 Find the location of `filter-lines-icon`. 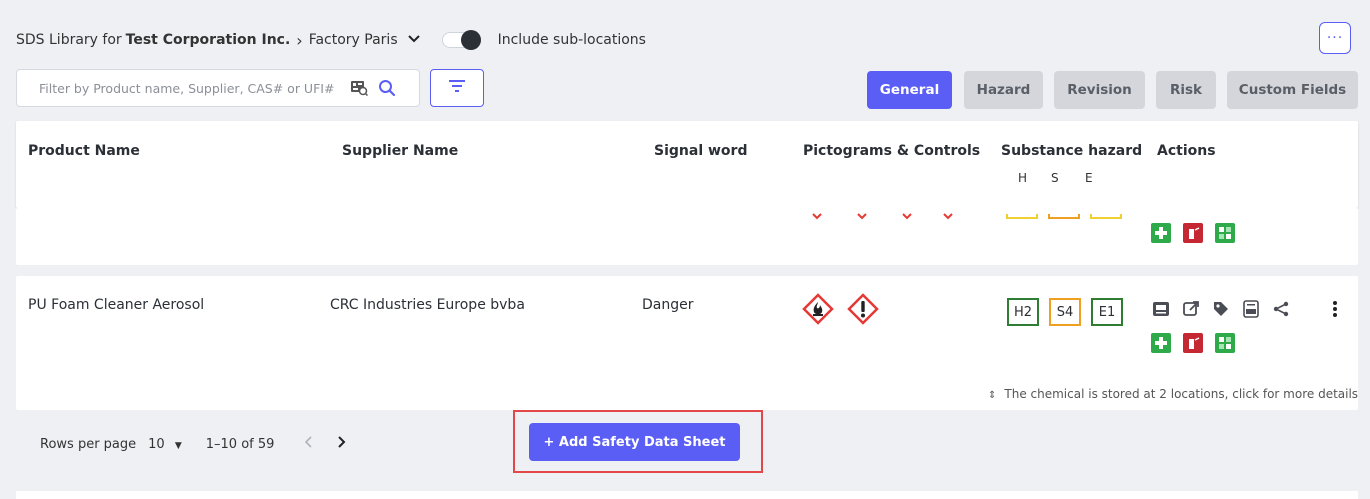

filter-lines-icon is located at coordinates (457, 88).